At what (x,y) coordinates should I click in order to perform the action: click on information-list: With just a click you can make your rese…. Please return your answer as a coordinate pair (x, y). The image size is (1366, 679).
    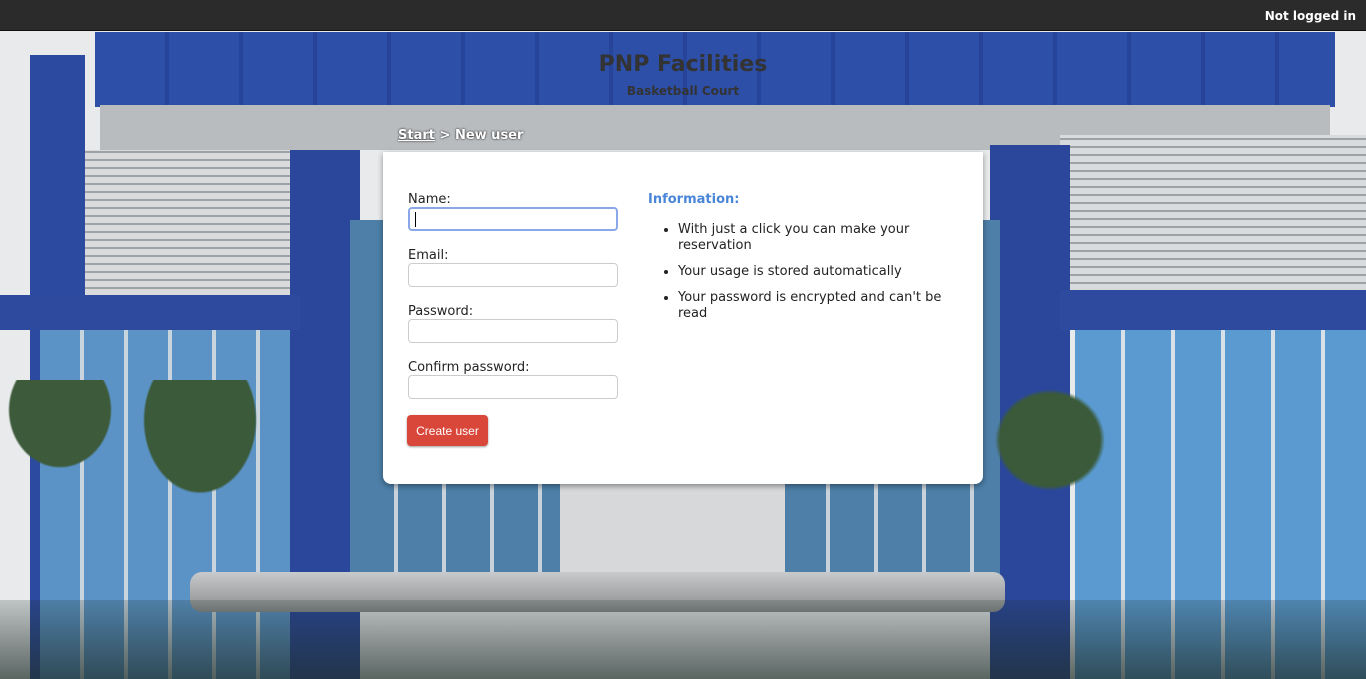
    Looking at the image, I should click on (813, 277).